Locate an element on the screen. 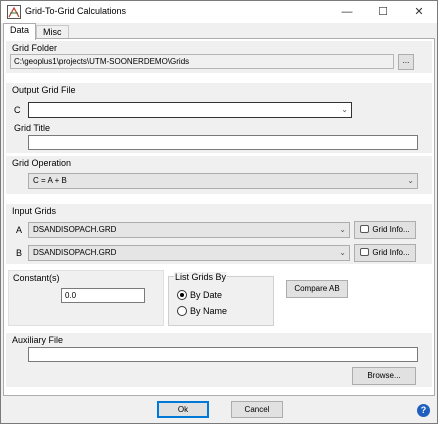  constants-input: 0.0 is located at coordinates (103, 295).